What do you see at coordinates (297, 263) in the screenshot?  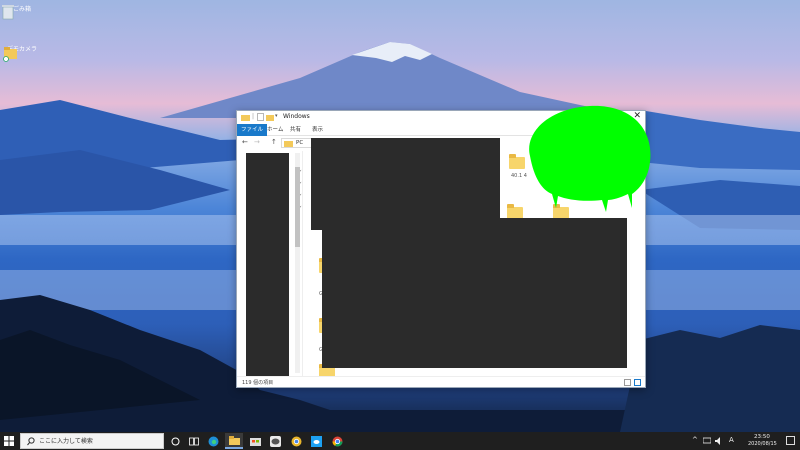 I see `navigation-scrollbar` at bounding box center [297, 263].